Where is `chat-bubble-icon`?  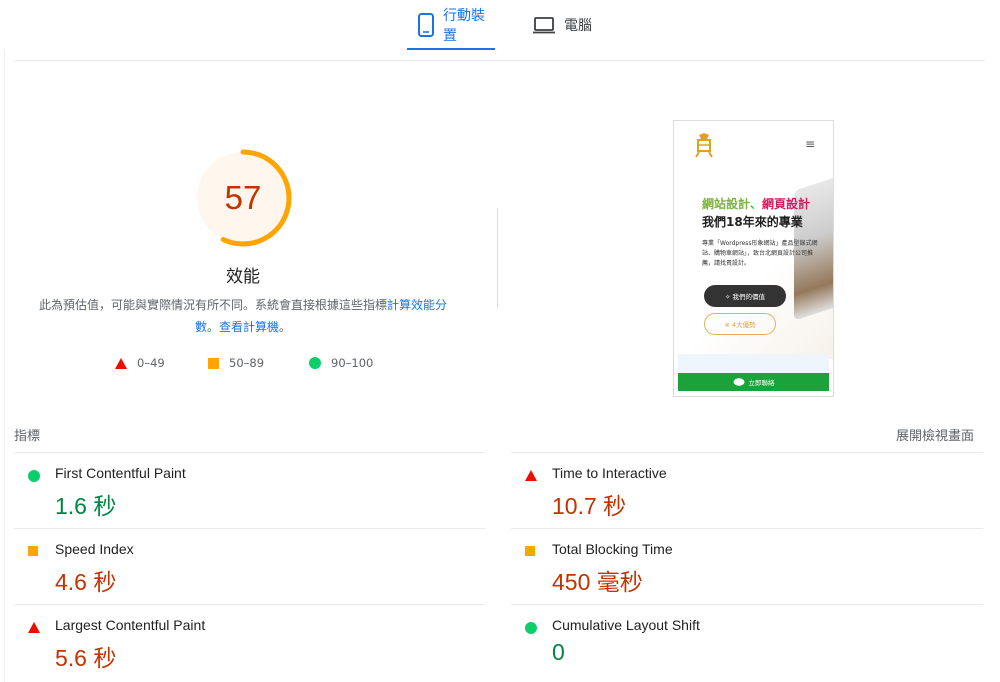 chat-bubble-icon is located at coordinates (738, 381).